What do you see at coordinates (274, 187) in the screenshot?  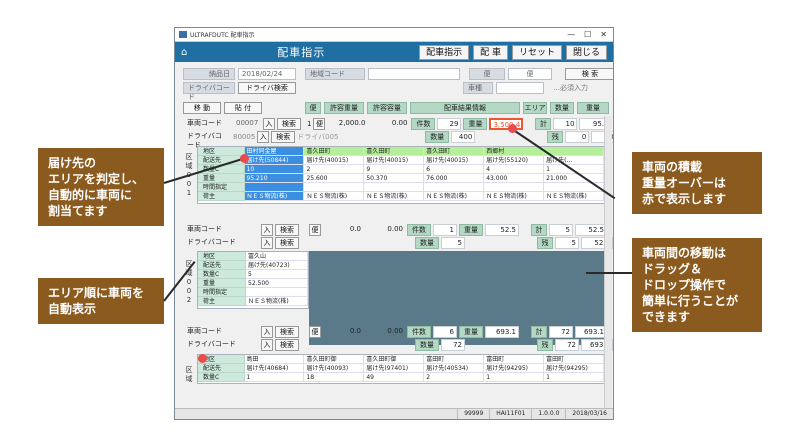 I see `grid-cell-selected` at bounding box center [274, 187].